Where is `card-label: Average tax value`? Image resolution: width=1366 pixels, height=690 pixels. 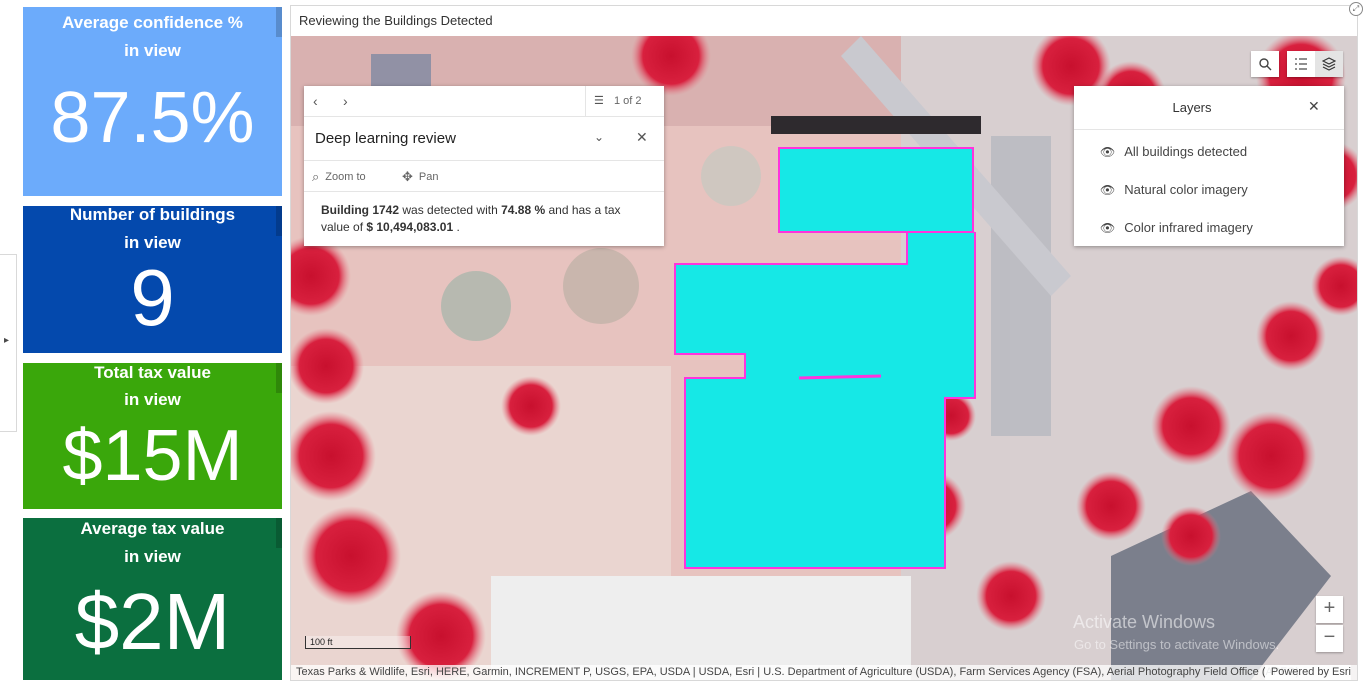 card-label: Average tax value is located at coordinates (152, 528).